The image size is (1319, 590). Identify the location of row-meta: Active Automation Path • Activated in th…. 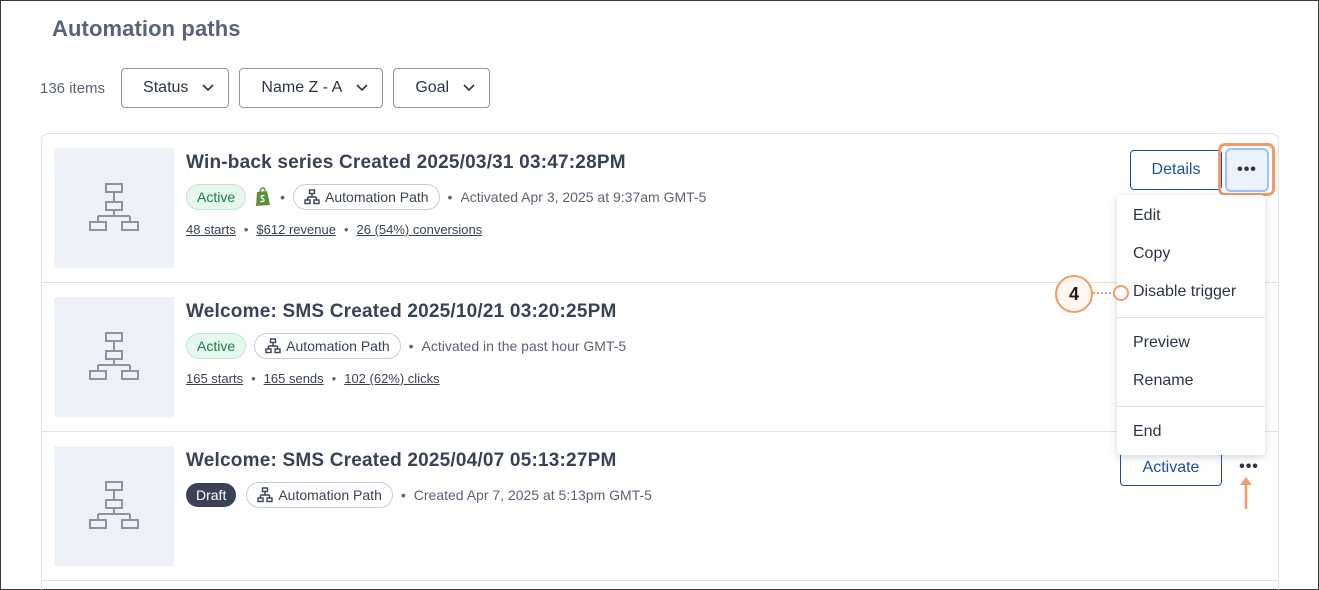
(406, 346).